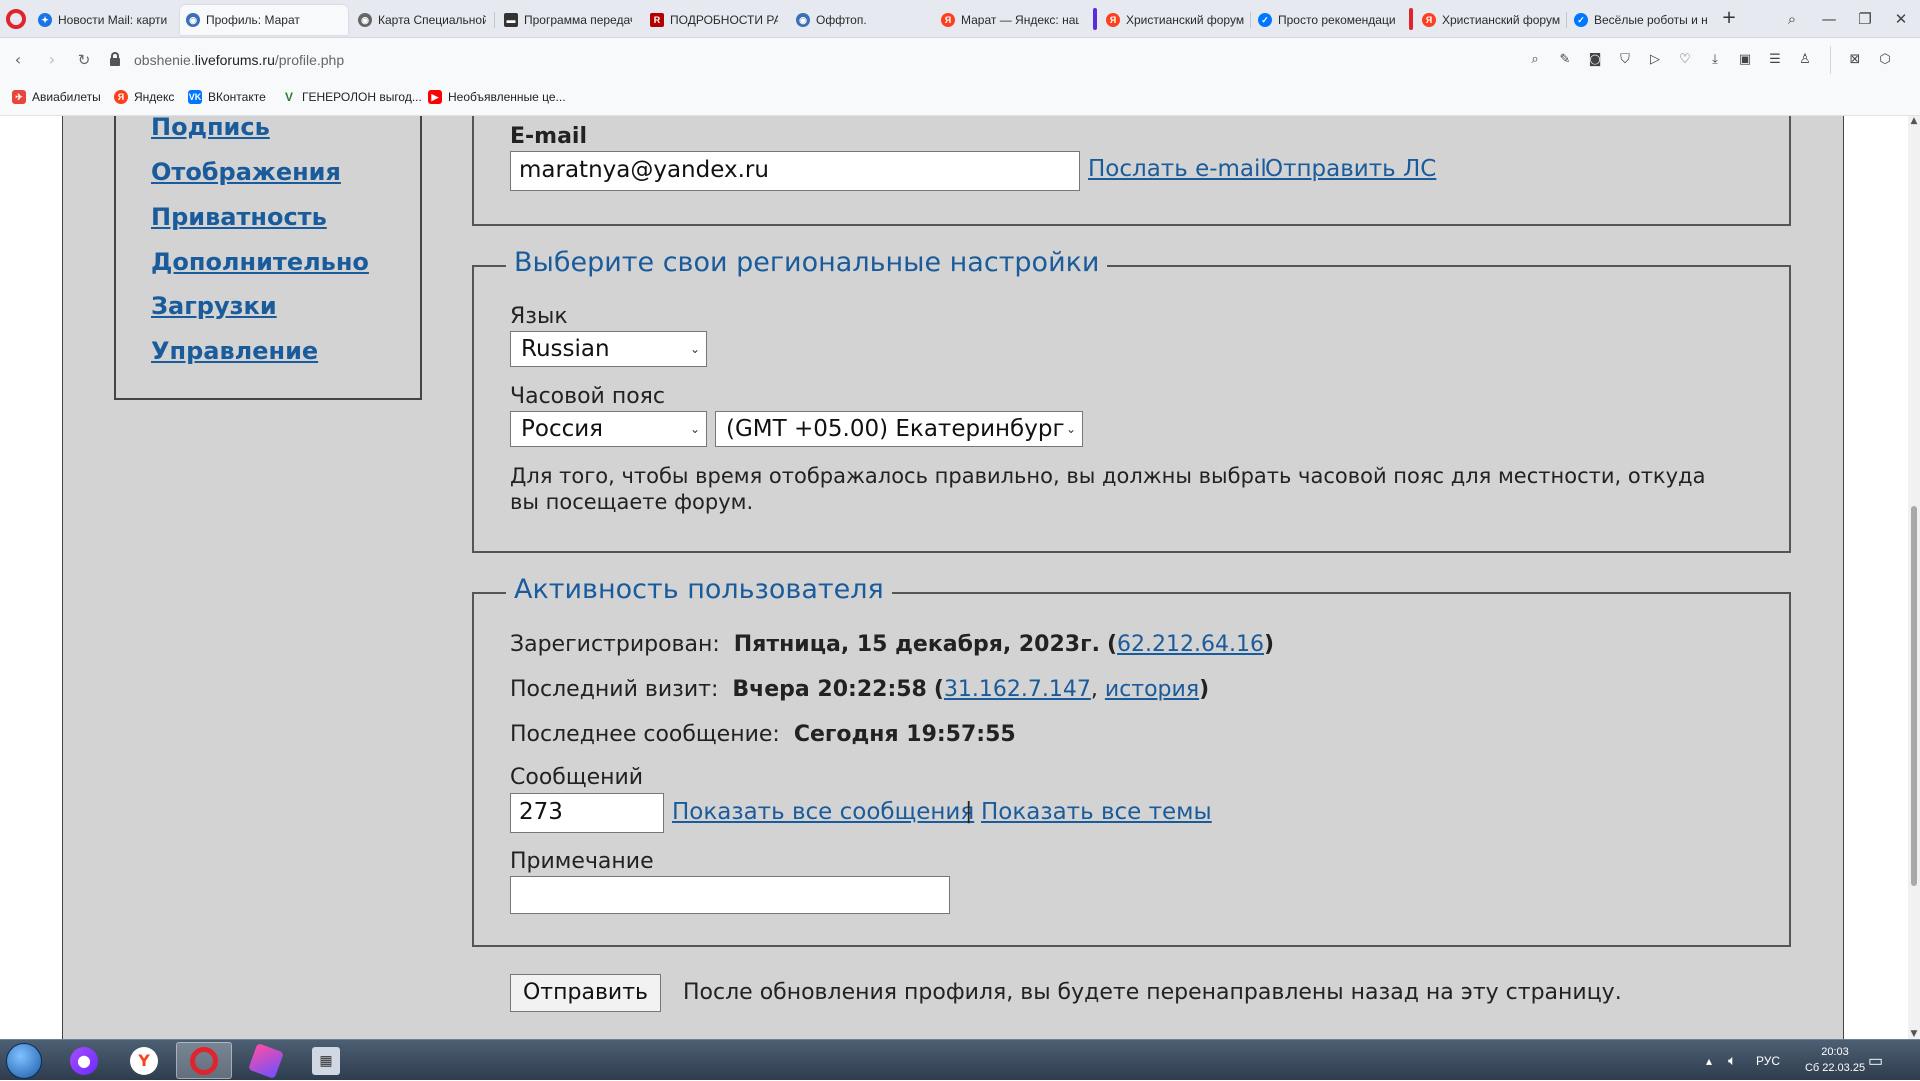 This screenshot has height=1081, width=1920. Describe the element at coordinates (103, 20) in the screenshot. I see `tab-mail-news: ✦ Новости Mail: картин` at that location.